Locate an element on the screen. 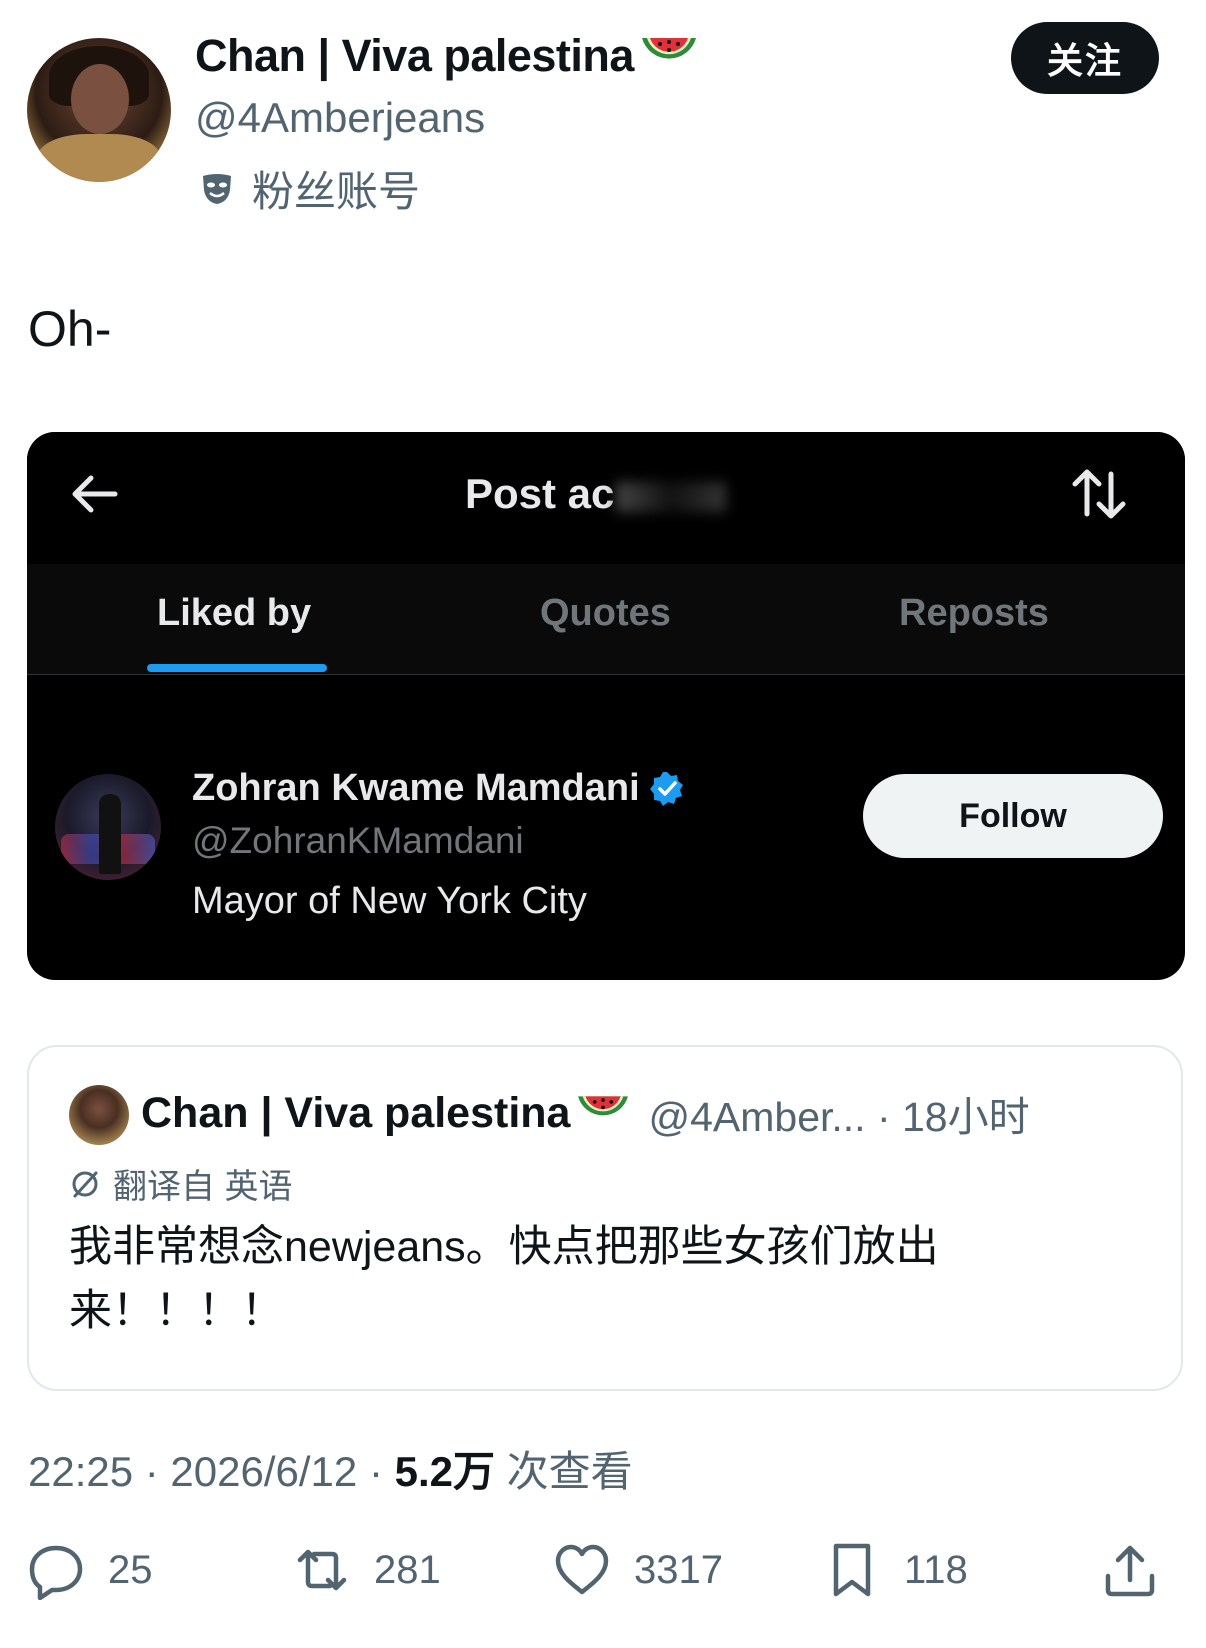 The width and height of the screenshot is (1206, 1648). quoted-handle-time: @4Amber... · 18小时 is located at coordinates (839, 1117).